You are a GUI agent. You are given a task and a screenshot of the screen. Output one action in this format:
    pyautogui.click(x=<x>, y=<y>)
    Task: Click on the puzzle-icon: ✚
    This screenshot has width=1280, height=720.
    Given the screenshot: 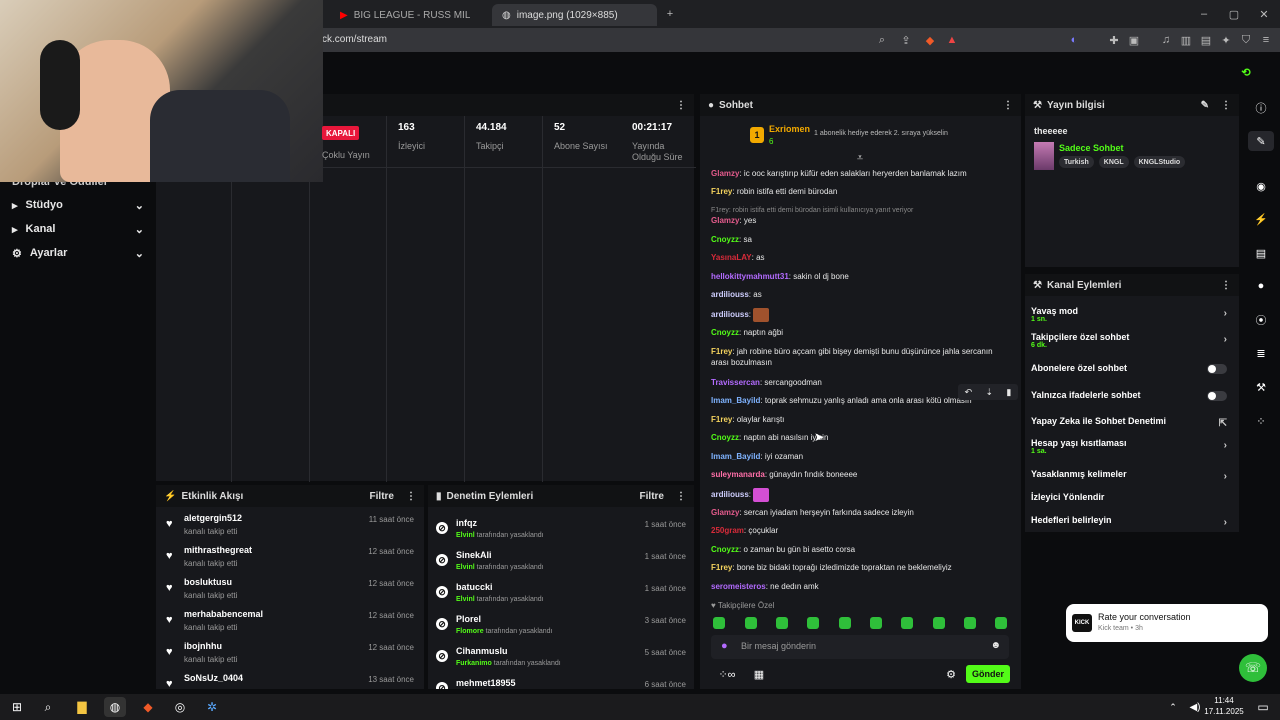 What is the action you would take?
    pyautogui.click(x=1114, y=40)
    